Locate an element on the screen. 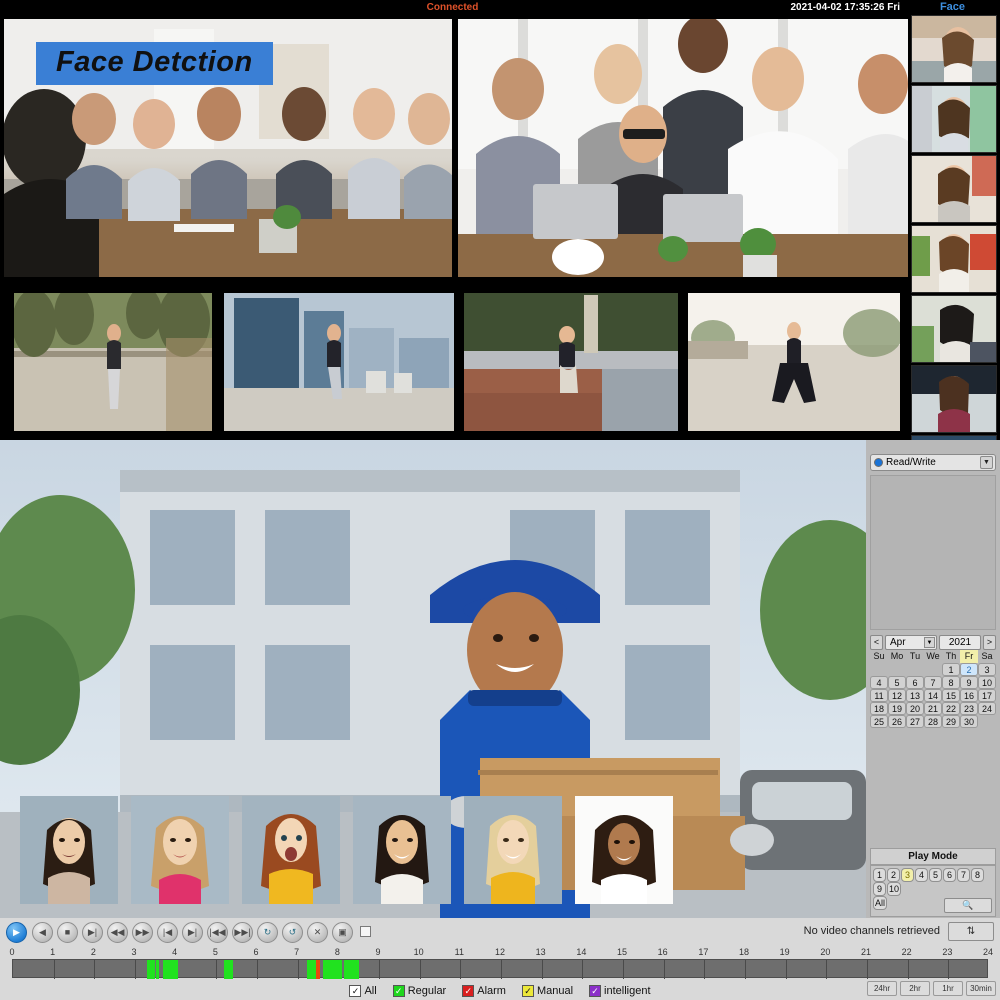 Image resolution: width=1000 pixels, height=1000 pixels. channel-button-7: 7 is located at coordinates (963, 875).